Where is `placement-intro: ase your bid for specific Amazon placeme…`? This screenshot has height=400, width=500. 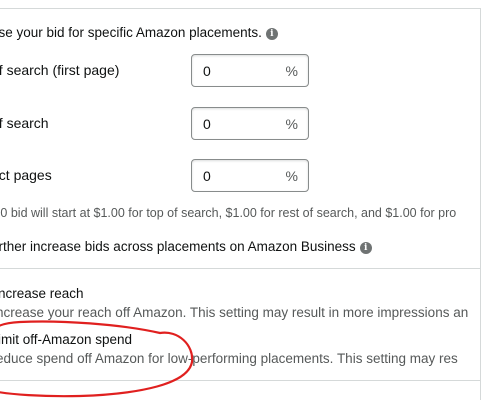 placement-intro: ase your bid for specific Amazon placeme… is located at coordinates (139, 32).